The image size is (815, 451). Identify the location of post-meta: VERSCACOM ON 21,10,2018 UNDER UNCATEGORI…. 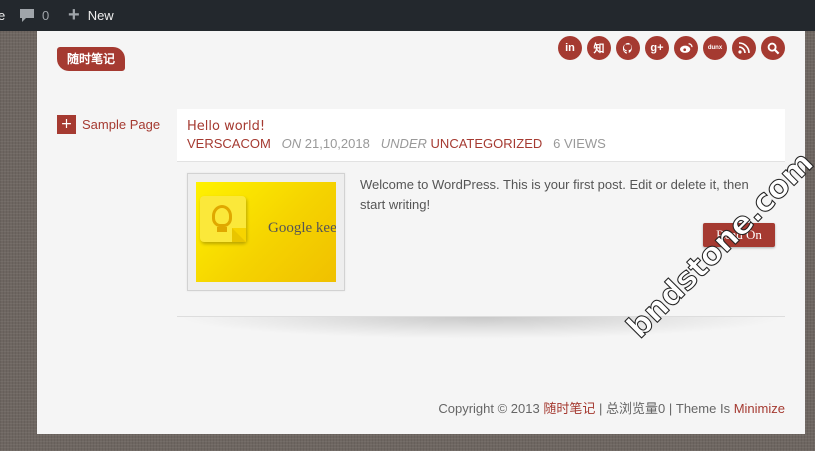
(396, 143).